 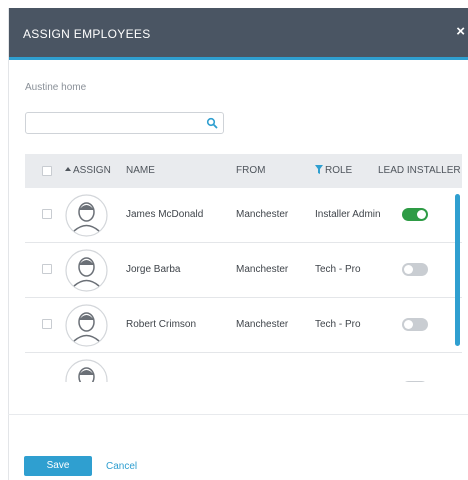 I want to click on table-row: Jorge Barba Manchester Tech - Pro, so click(x=243, y=270).